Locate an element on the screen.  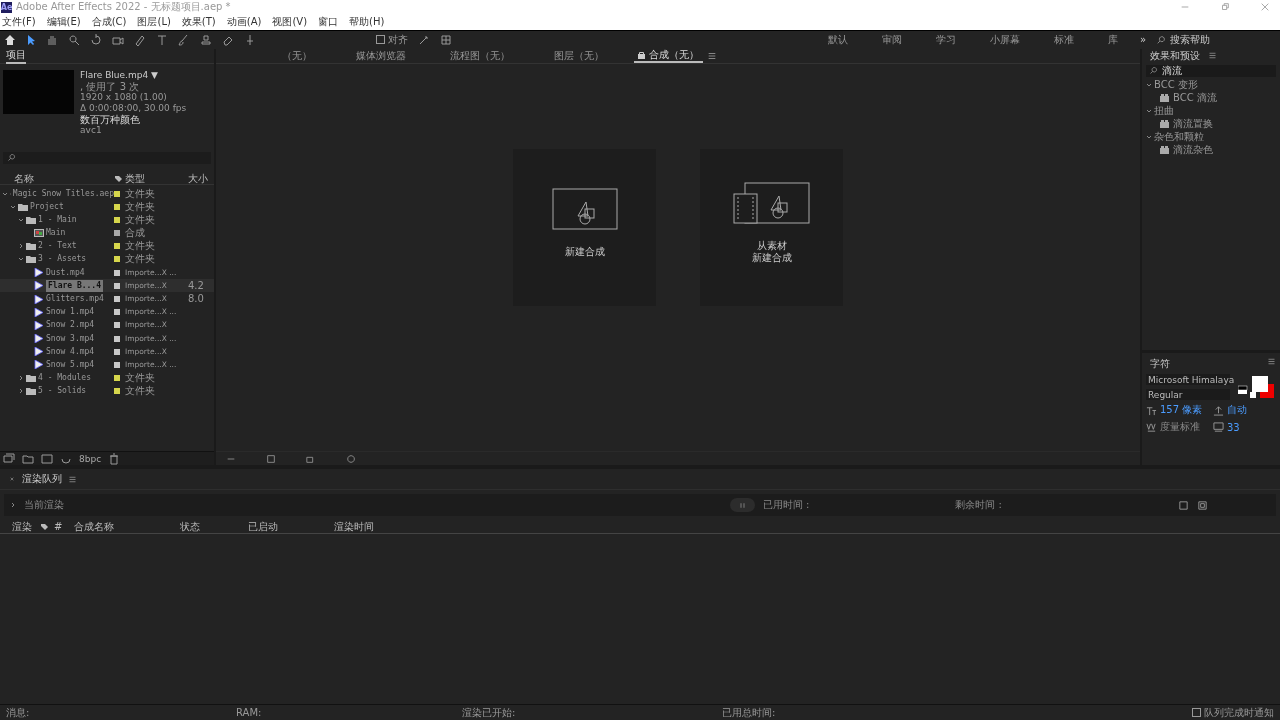
column-header: 已启动 is located at coordinates (291, 526).